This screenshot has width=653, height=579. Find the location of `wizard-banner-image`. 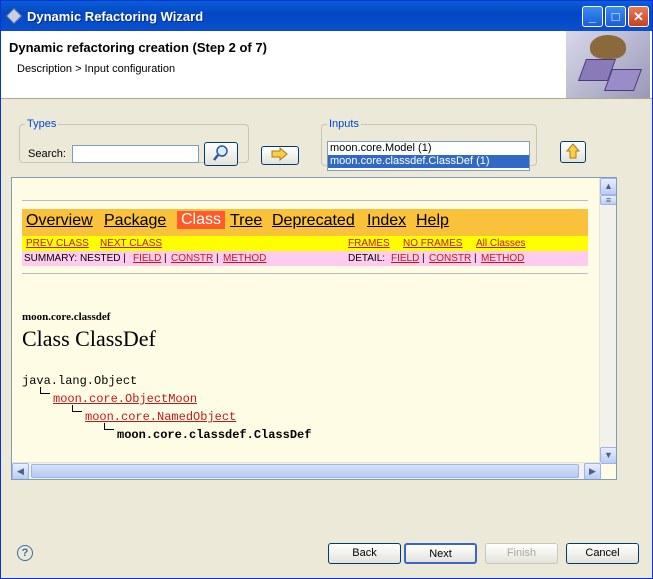

wizard-banner-image is located at coordinates (608, 64).